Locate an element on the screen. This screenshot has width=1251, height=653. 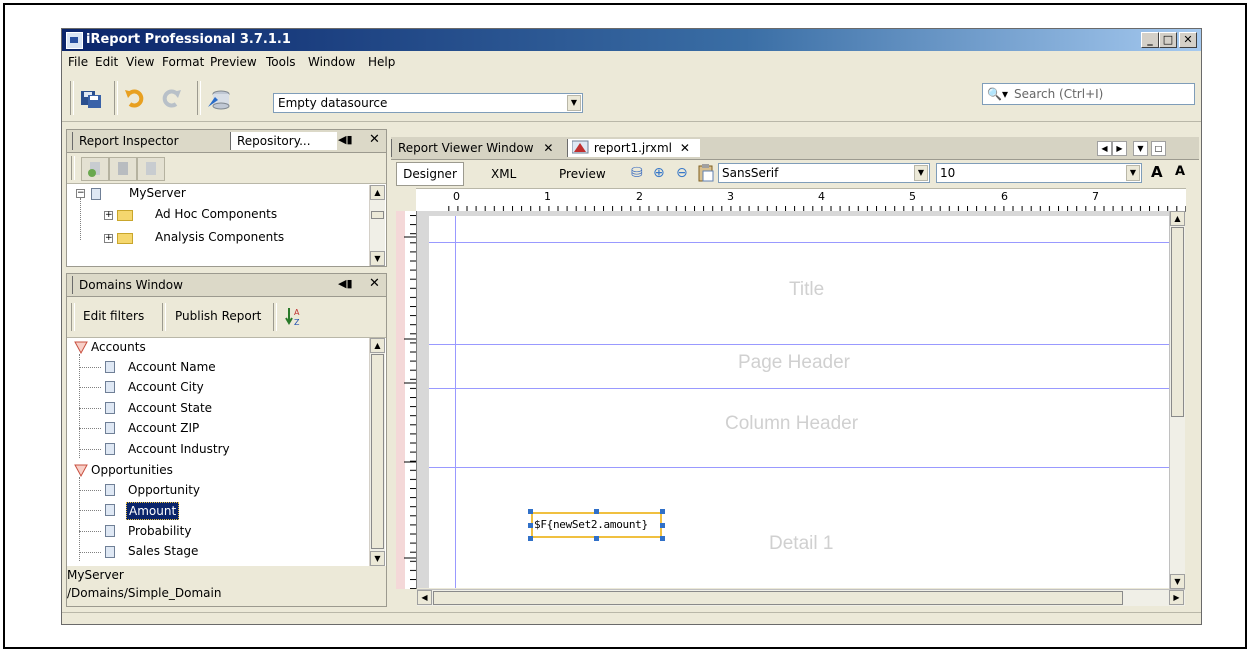
tab-report-inspector: Report Inspector is located at coordinates (150, 141).